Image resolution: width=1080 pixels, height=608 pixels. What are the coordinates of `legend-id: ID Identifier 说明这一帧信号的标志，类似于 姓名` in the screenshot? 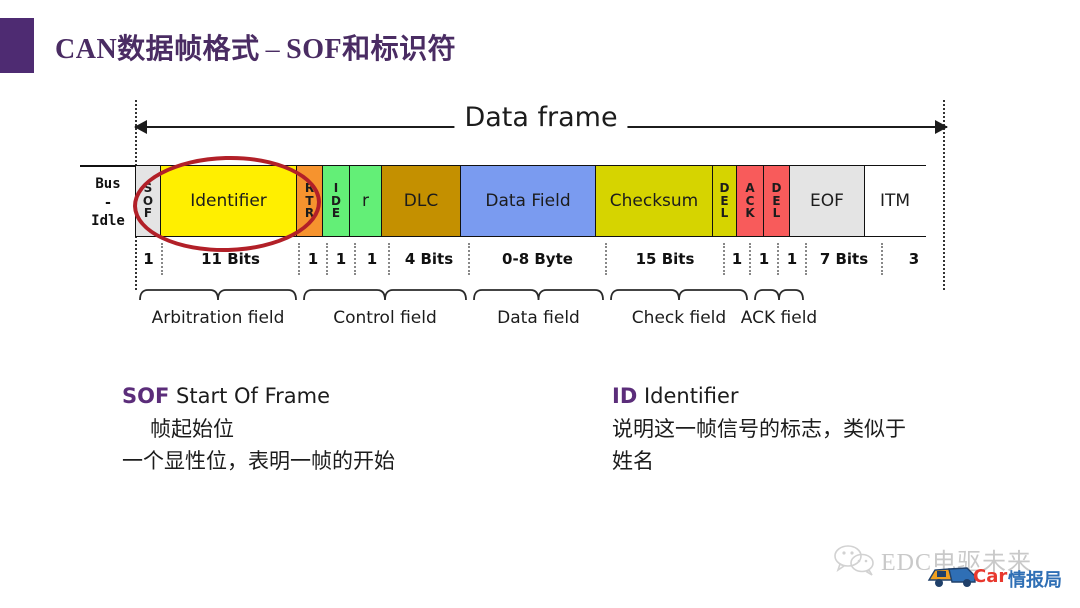 It's located at (759, 429).